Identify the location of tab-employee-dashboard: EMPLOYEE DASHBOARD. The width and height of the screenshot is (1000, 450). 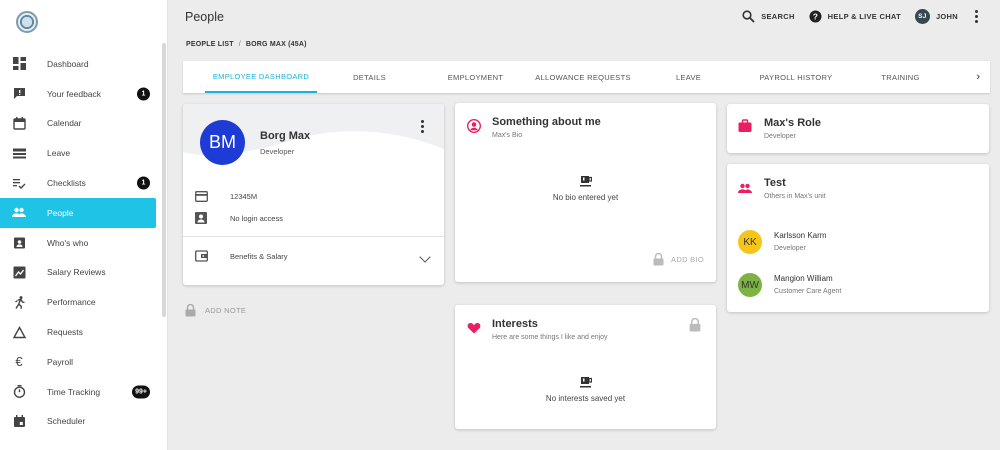
(261, 77).